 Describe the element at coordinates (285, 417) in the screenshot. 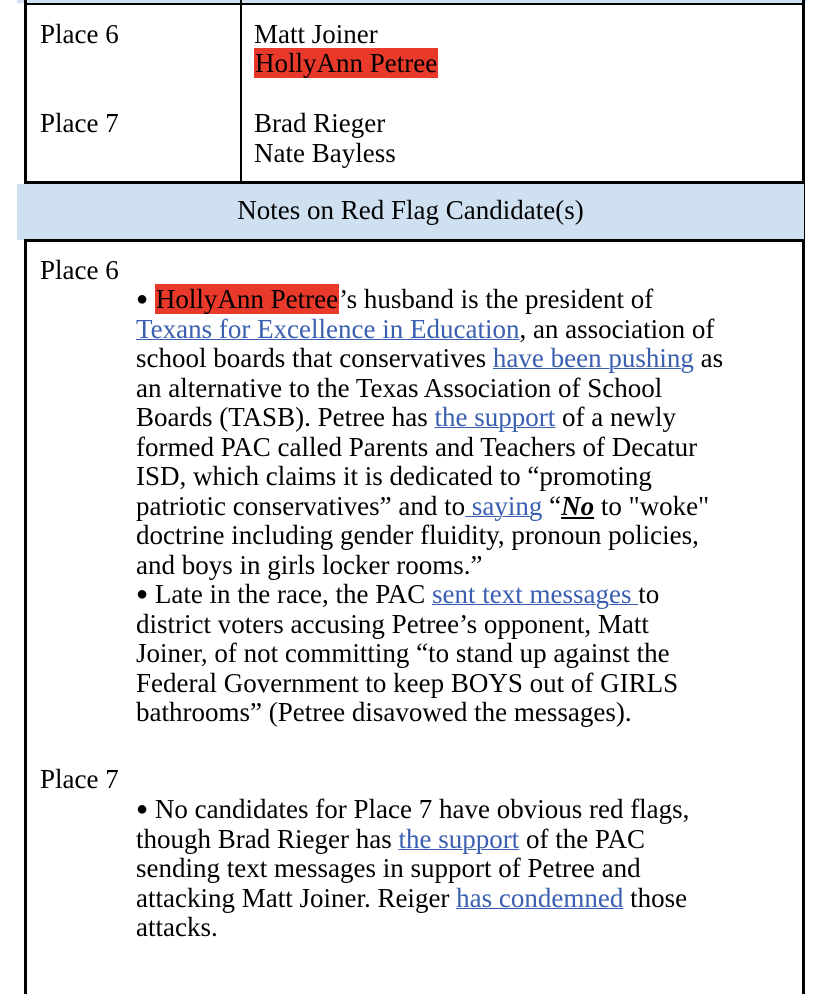

I see `text: Boards (TASB). Petree has` at that location.